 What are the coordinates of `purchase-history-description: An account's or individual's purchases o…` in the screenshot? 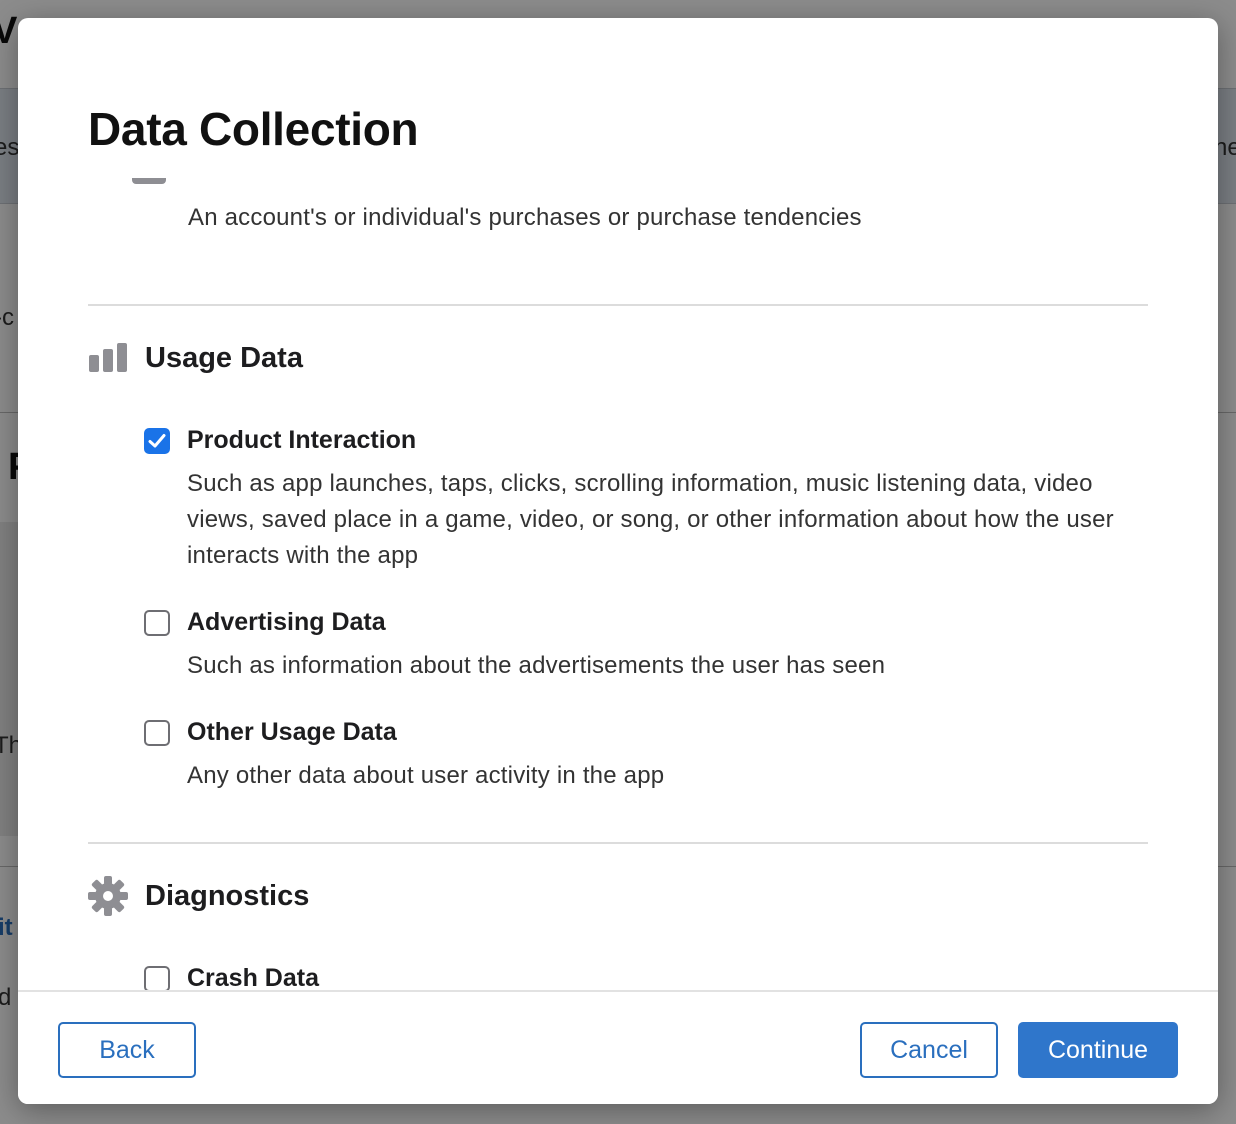 It's located at (525, 217).